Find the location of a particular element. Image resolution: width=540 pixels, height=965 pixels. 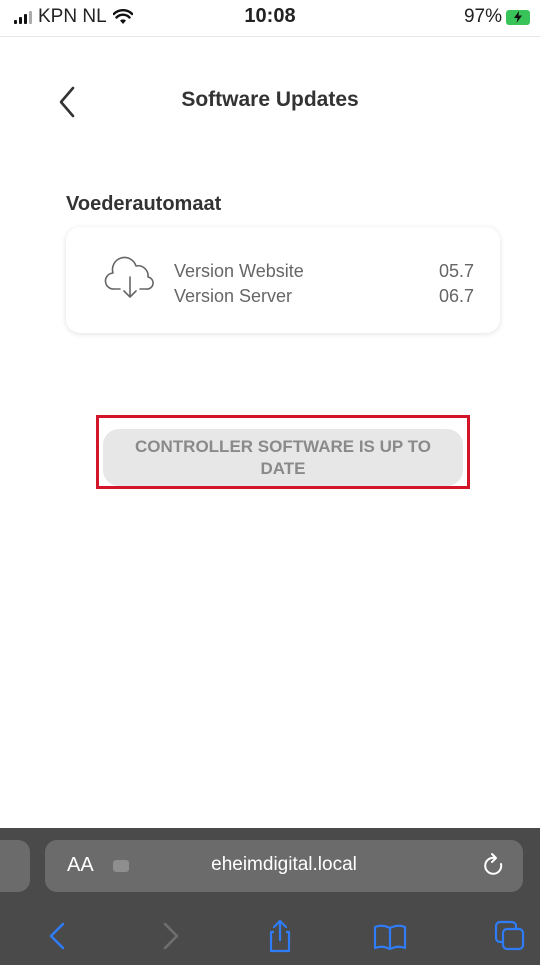

status-bar: KPN NL 10:08 97% is located at coordinates (270, 18).